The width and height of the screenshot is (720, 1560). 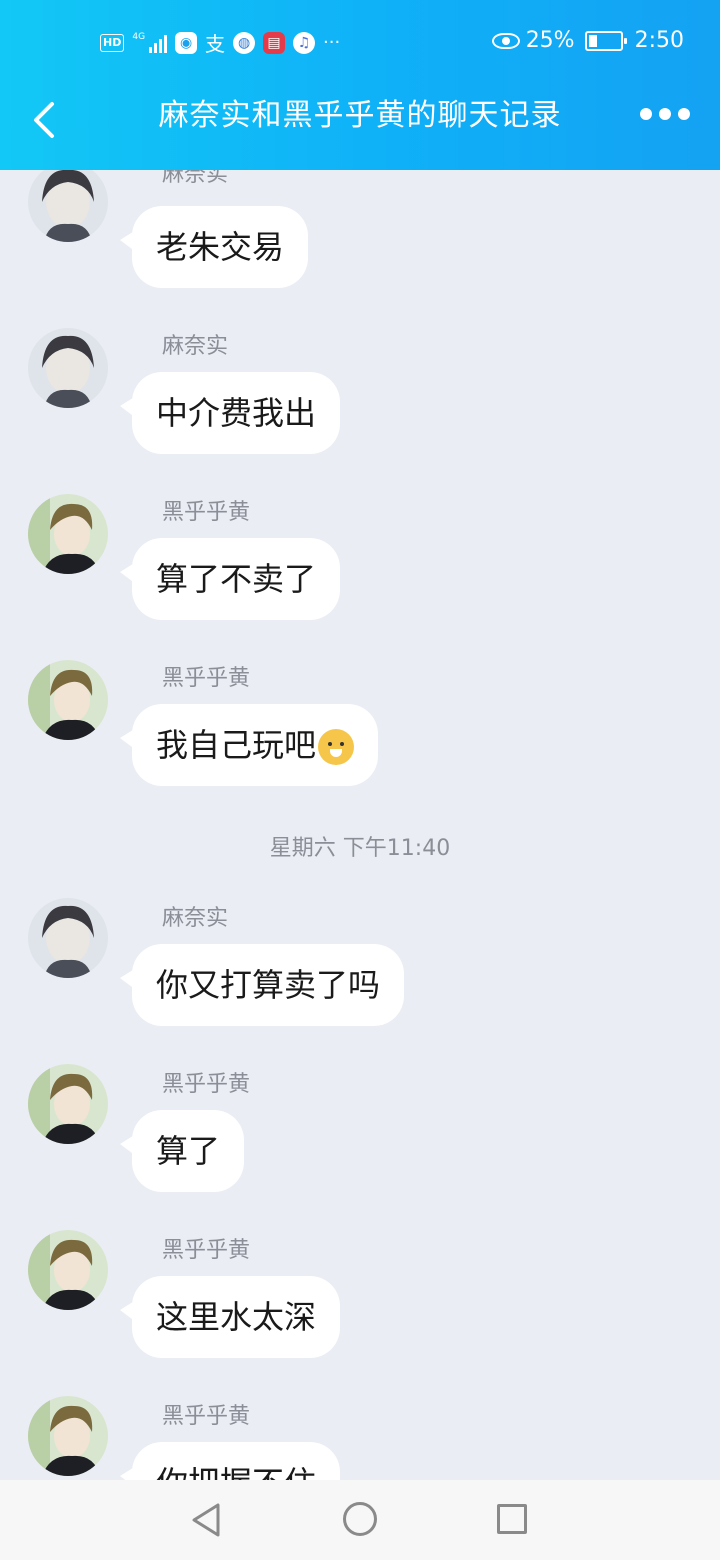 I want to click on shiba-emoji-icon, so click(x=336, y=747).